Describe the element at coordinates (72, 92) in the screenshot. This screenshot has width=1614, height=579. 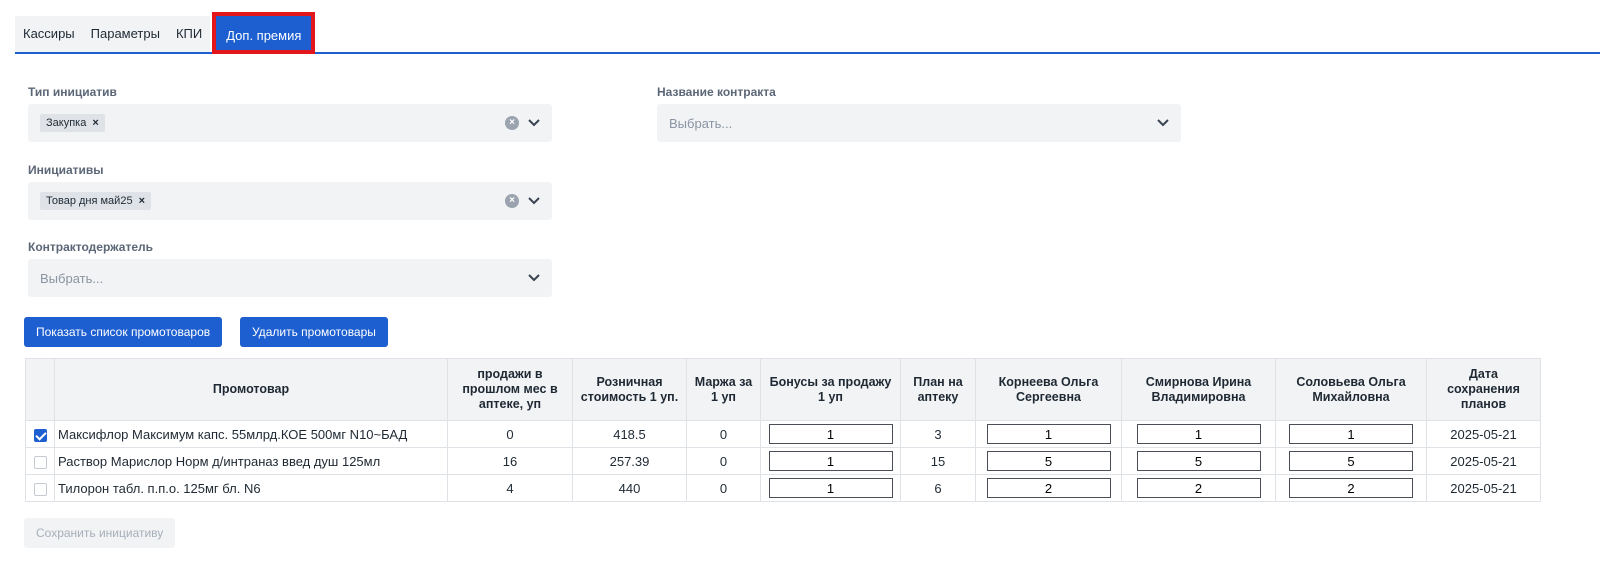
I see `initiative-type-label: Тип инициатив` at that location.